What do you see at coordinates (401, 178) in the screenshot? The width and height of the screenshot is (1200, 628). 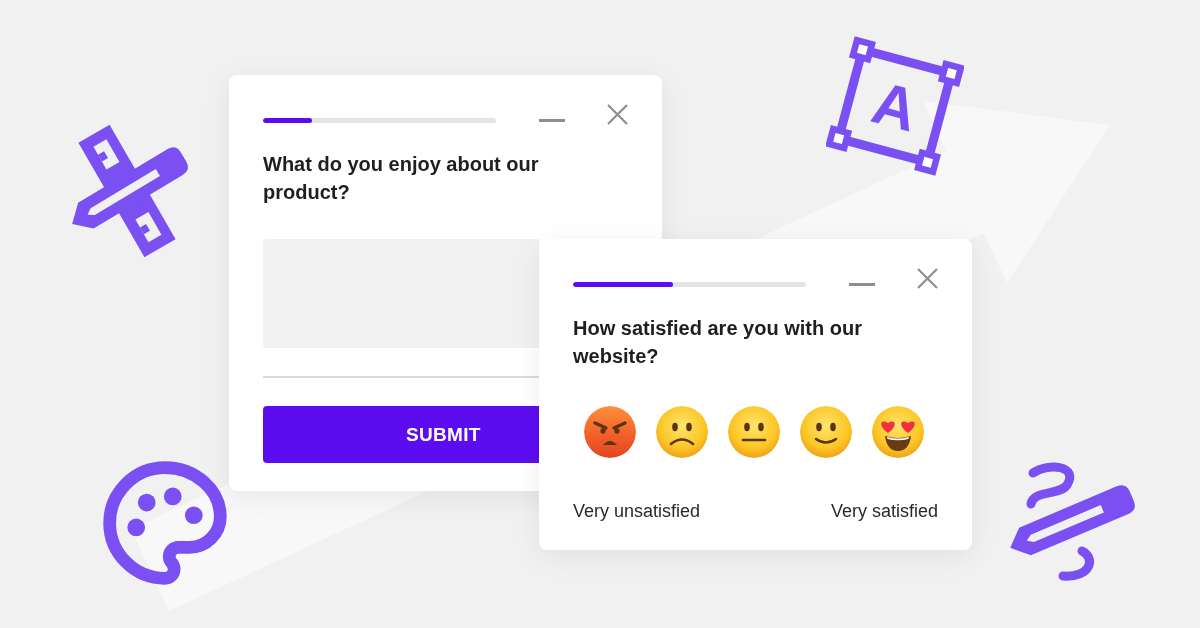 I see `question-text: What do you enjoy about our product?` at bounding box center [401, 178].